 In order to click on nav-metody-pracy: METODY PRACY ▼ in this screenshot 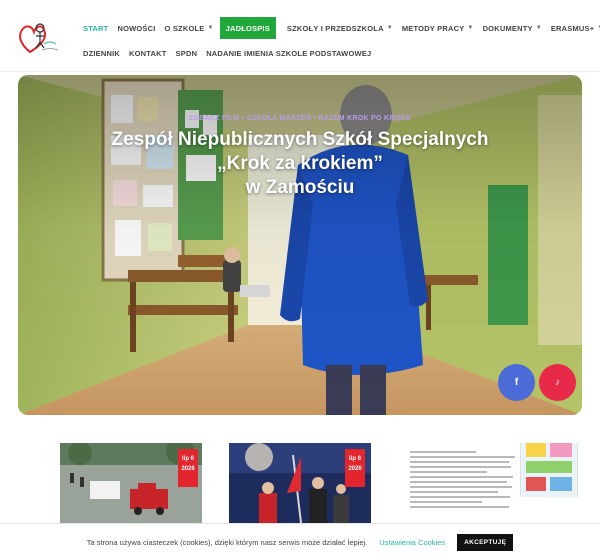, I will do `click(439, 28)`.